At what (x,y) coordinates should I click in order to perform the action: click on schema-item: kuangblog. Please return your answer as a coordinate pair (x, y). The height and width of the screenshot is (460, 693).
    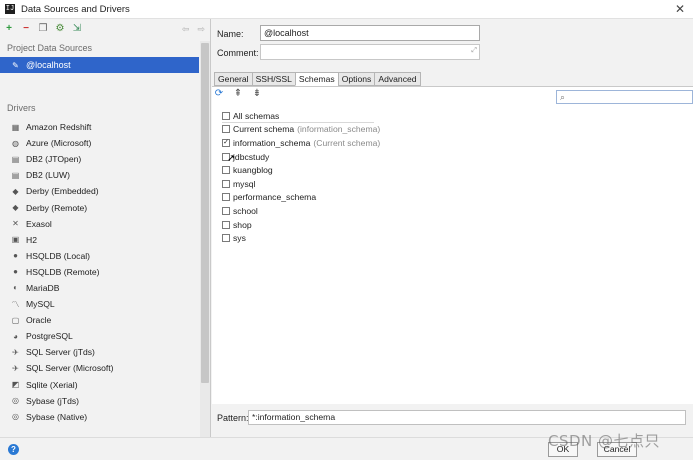
    Looking at the image, I should click on (301, 170).